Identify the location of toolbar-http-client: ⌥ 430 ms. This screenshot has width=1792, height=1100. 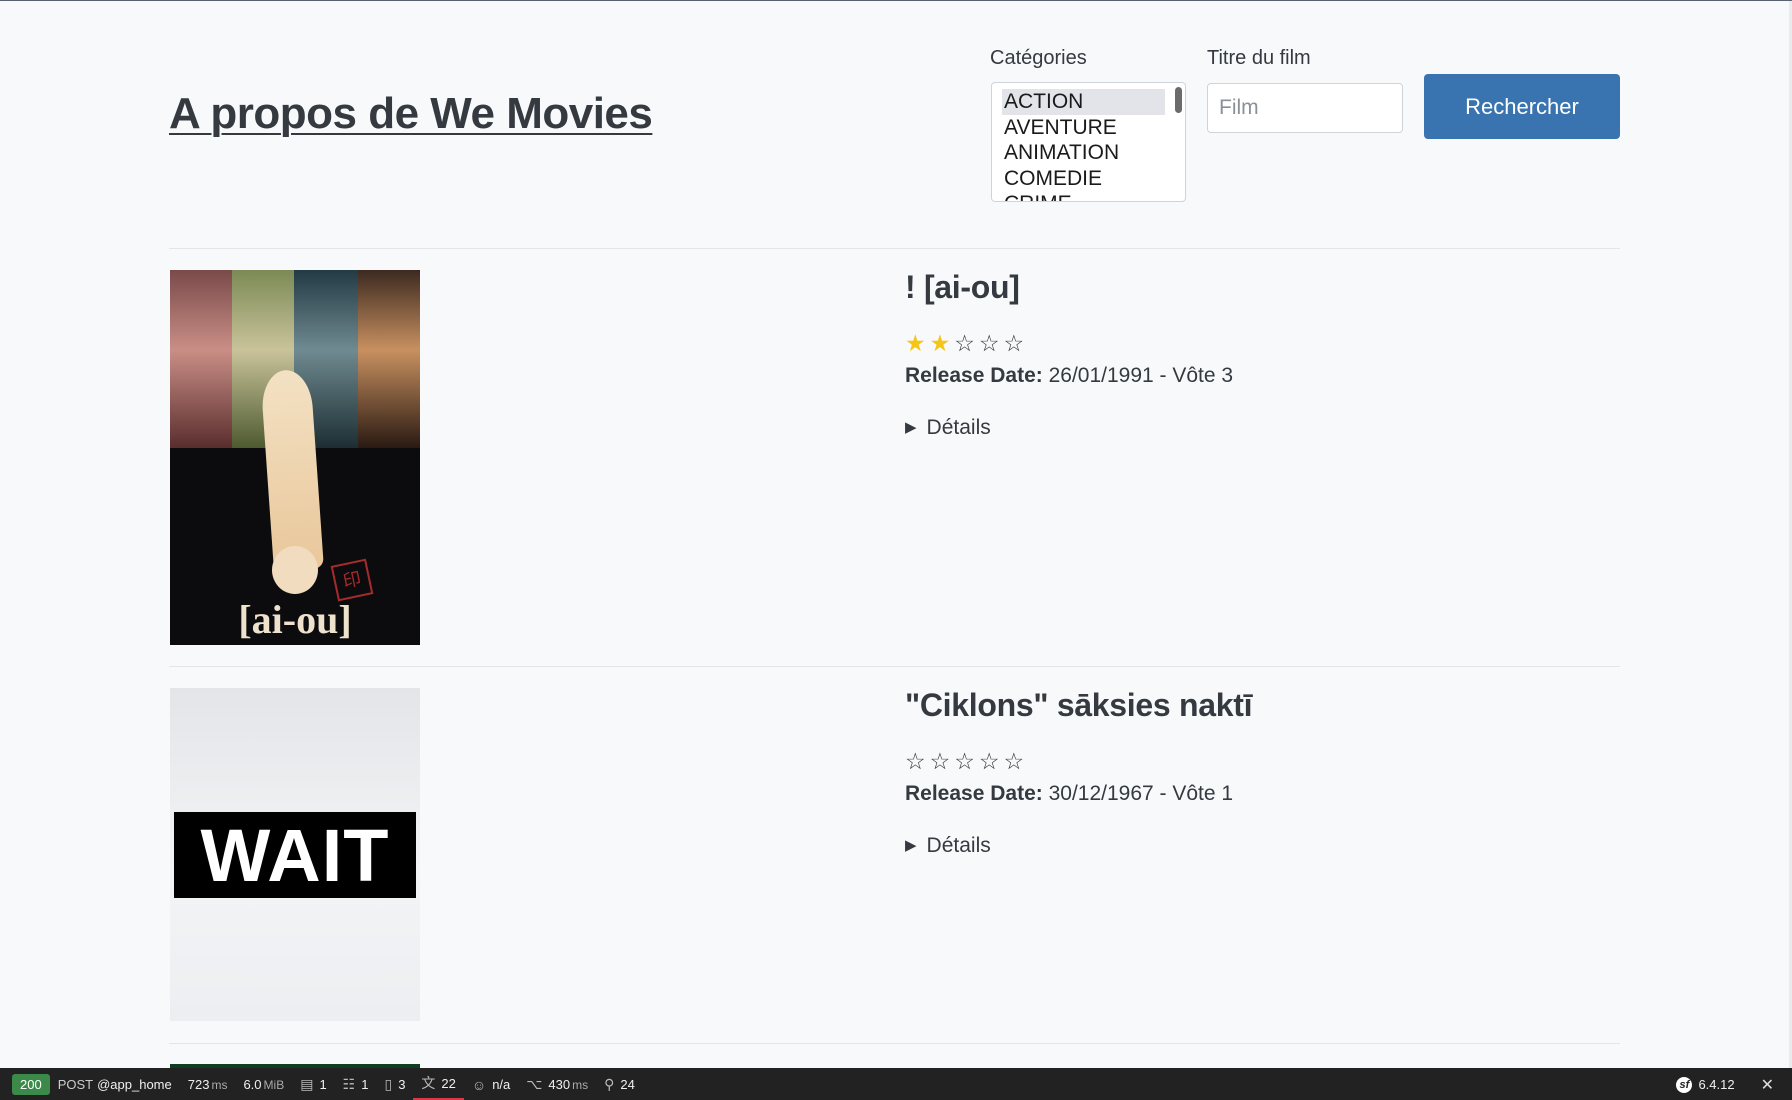
(557, 1084).